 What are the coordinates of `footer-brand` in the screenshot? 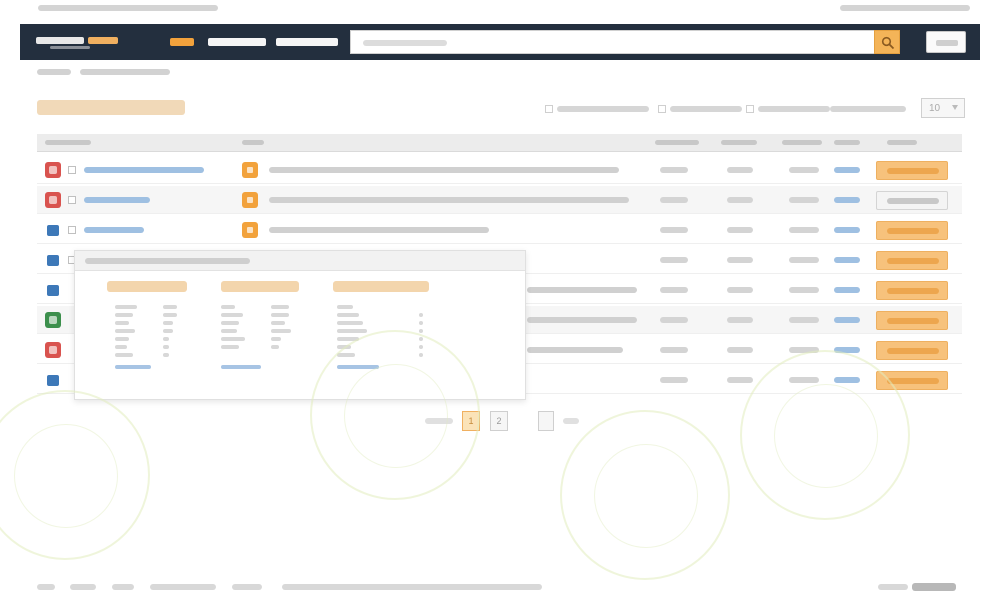 It's located at (918, 587).